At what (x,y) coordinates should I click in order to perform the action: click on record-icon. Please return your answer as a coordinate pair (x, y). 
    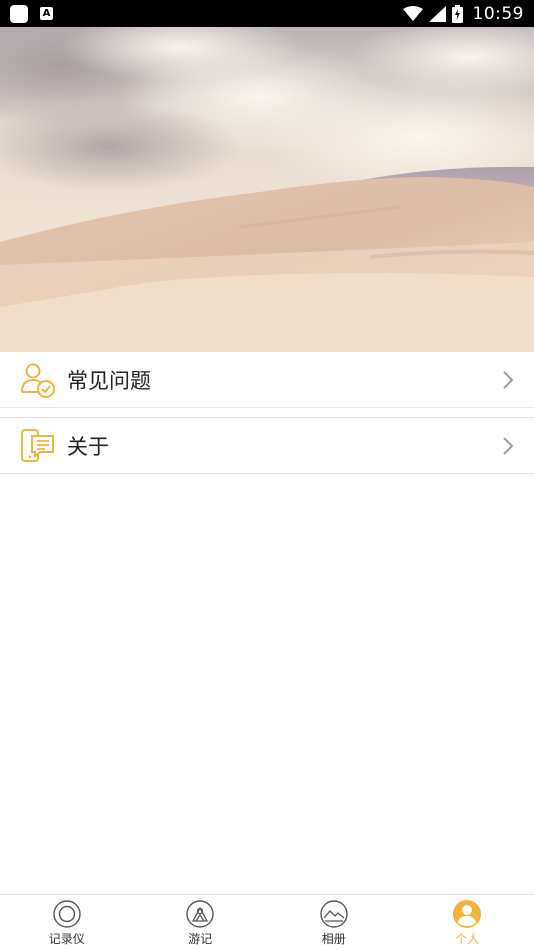
    Looking at the image, I should click on (67, 914).